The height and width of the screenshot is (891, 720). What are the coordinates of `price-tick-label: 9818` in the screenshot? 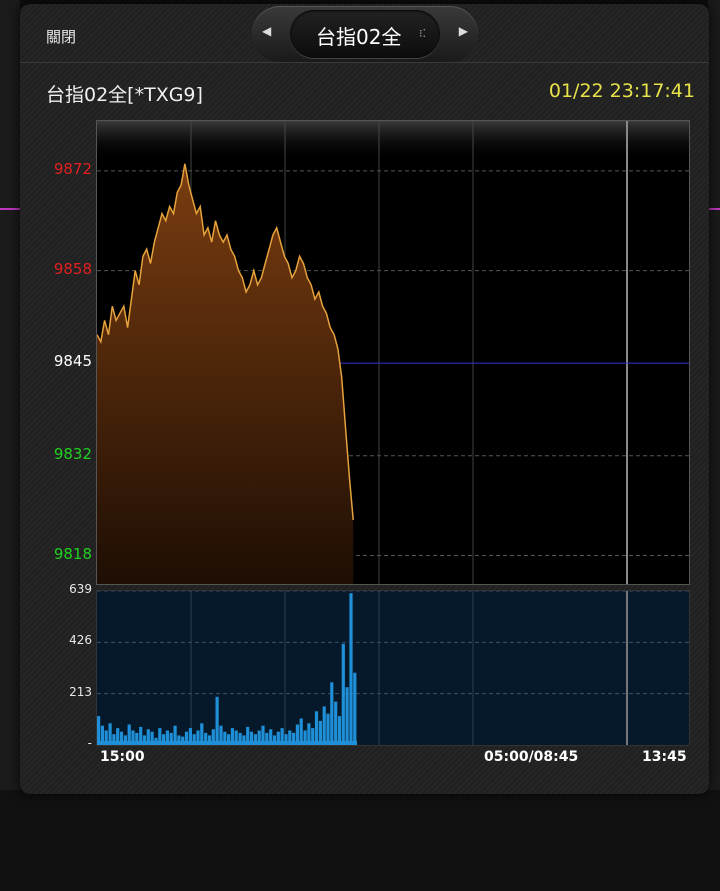 It's located at (72, 553).